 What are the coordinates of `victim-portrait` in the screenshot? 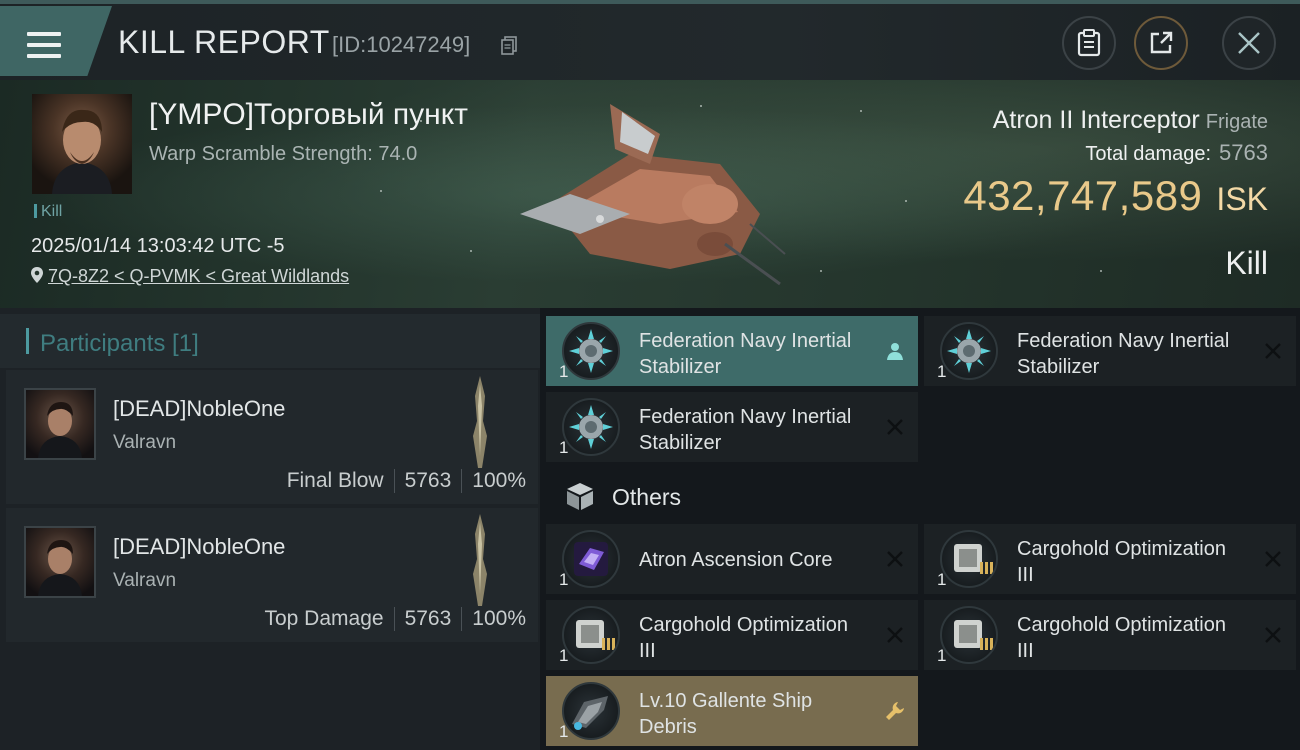 It's located at (82, 144).